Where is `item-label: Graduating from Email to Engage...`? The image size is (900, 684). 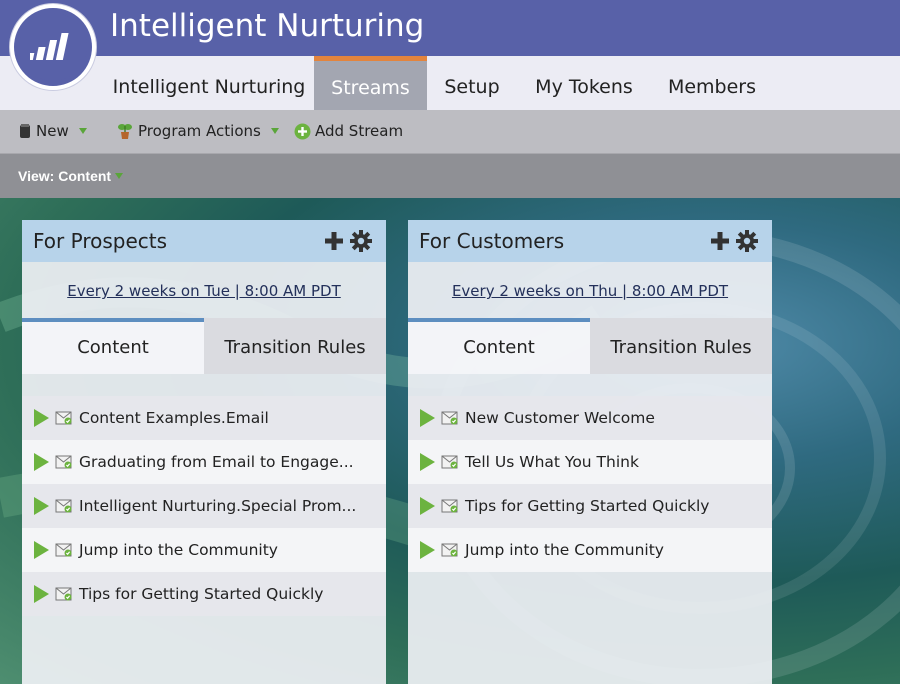
item-label: Graduating from Email to Engage... is located at coordinates (216, 462).